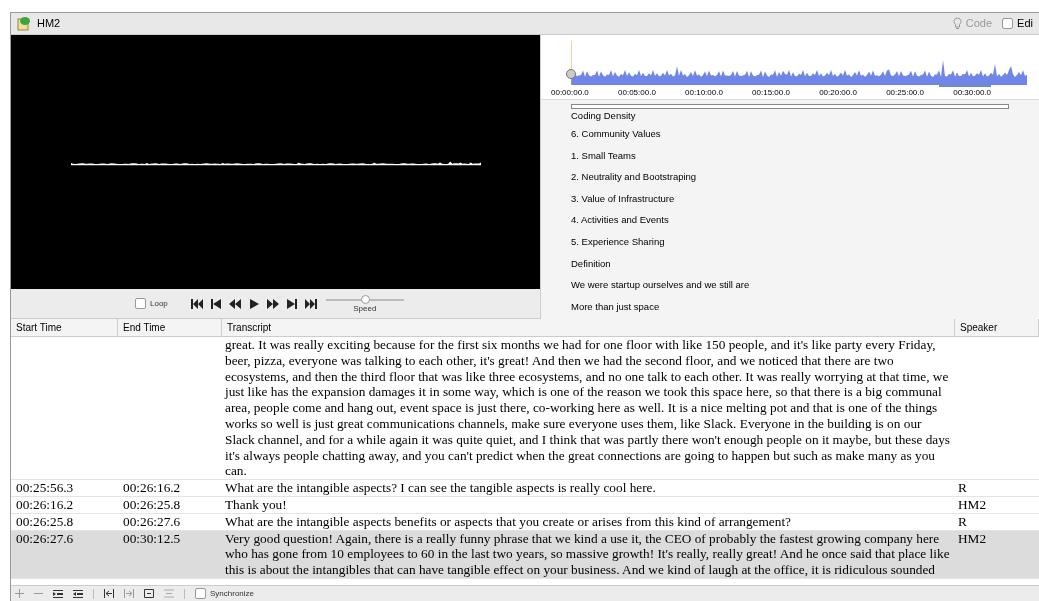  I want to click on time-tick-label: 00:30:00.0, so click(972, 93).